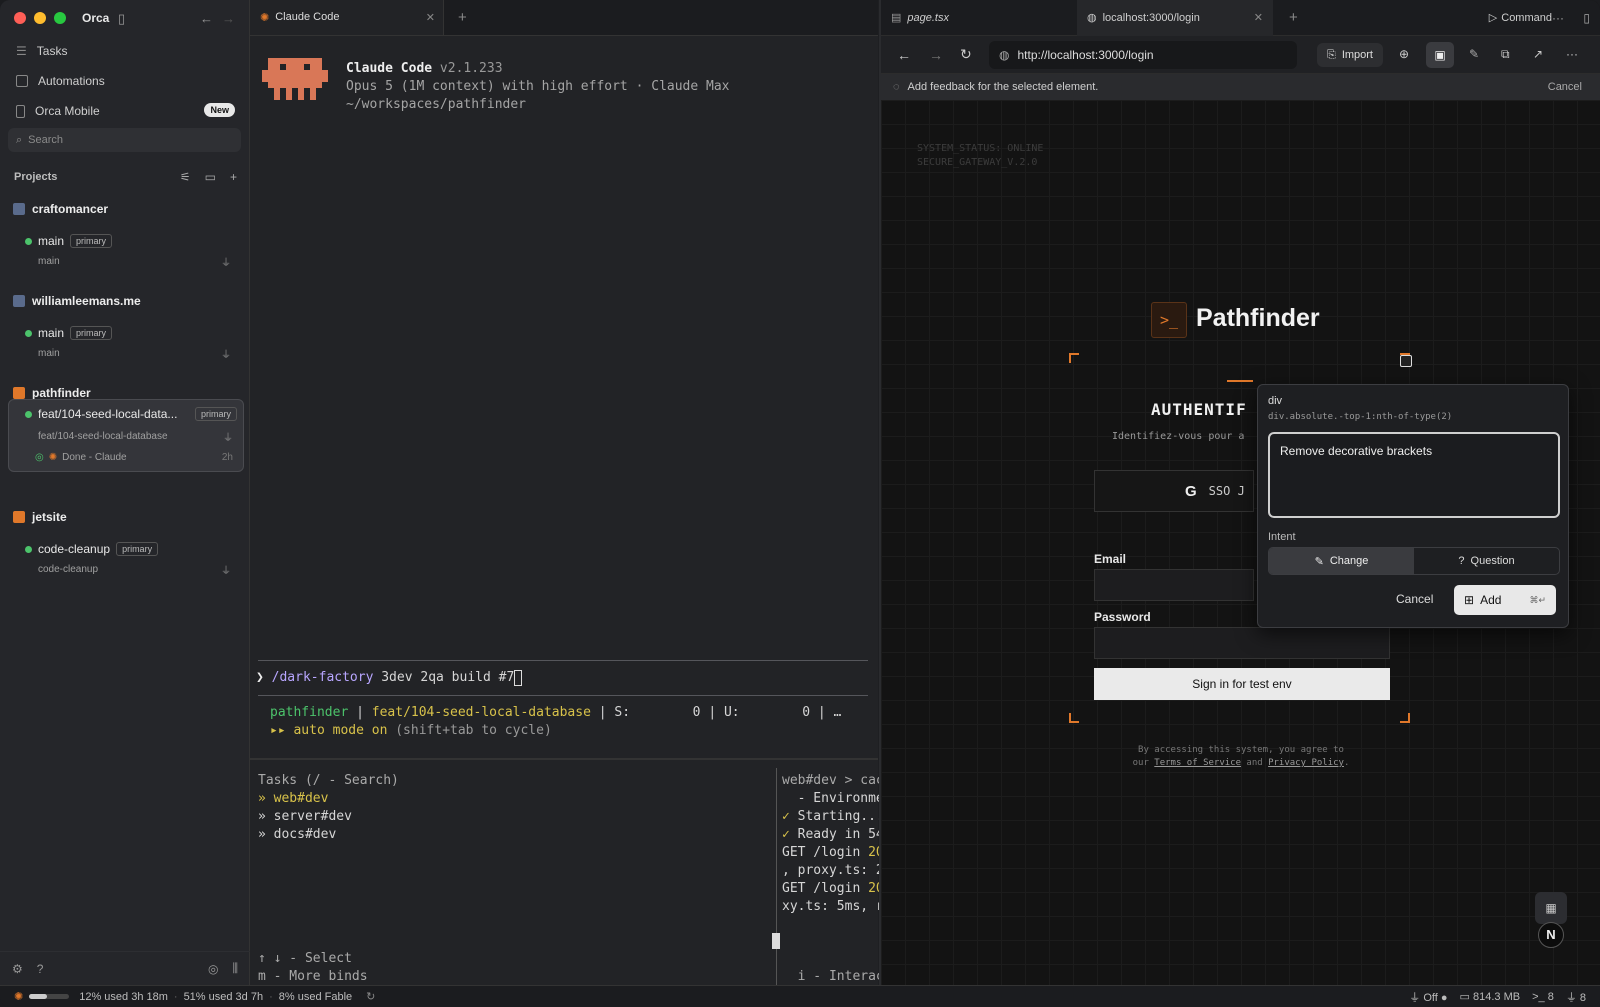 The height and width of the screenshot is (1007, 1600). Describe the element at coordinates (235, 968) in the screenshot. I see `columns-icon: ⫼` at that location.